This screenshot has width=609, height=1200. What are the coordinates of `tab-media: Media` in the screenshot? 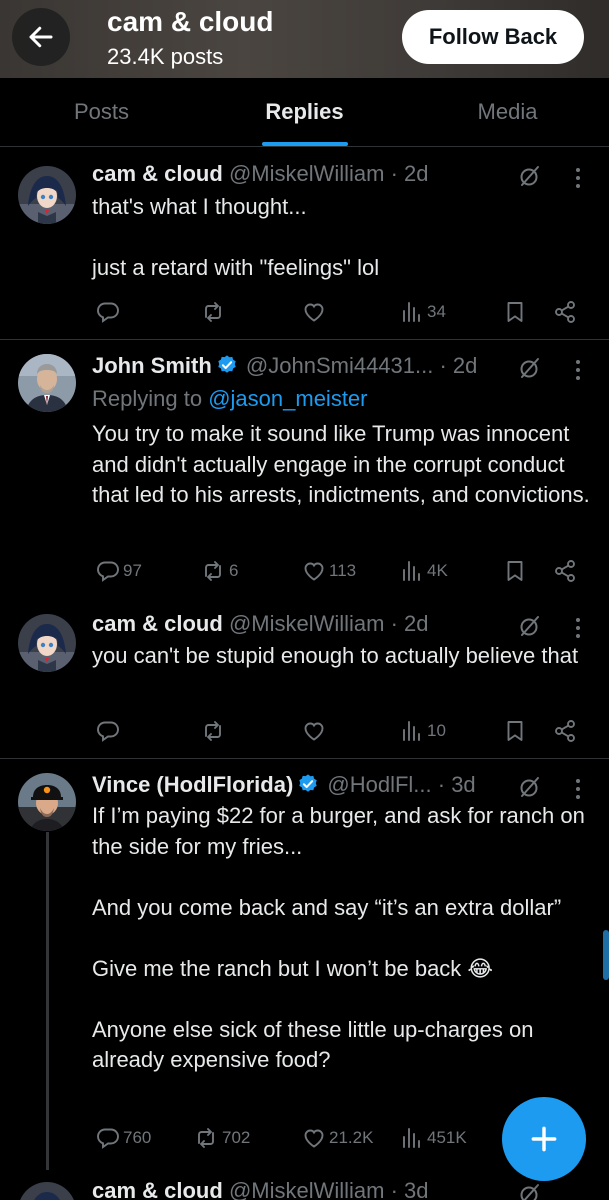 It's located at (507, 112).